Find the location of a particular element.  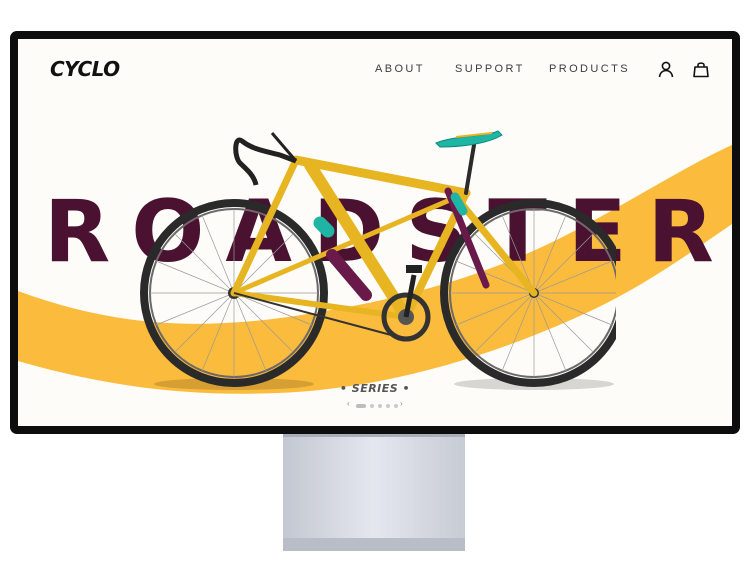

monitor-stand is located at coordinates (374, 492).